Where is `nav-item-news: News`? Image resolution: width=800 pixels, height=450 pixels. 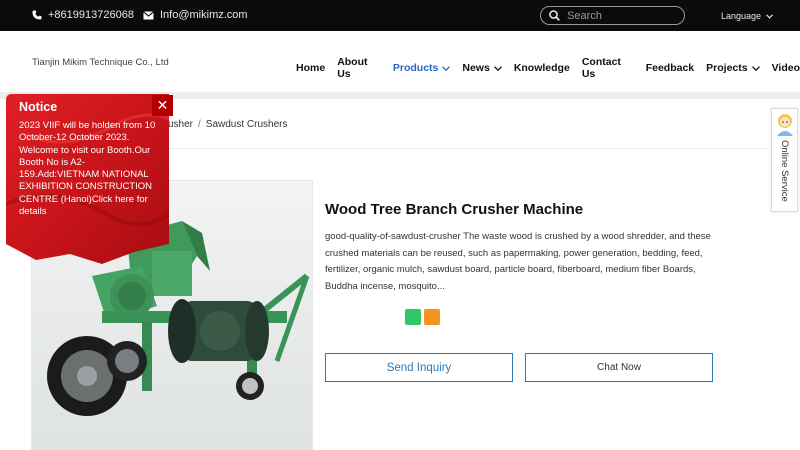 nav-item-news: News is located at coordinates (482, 68).